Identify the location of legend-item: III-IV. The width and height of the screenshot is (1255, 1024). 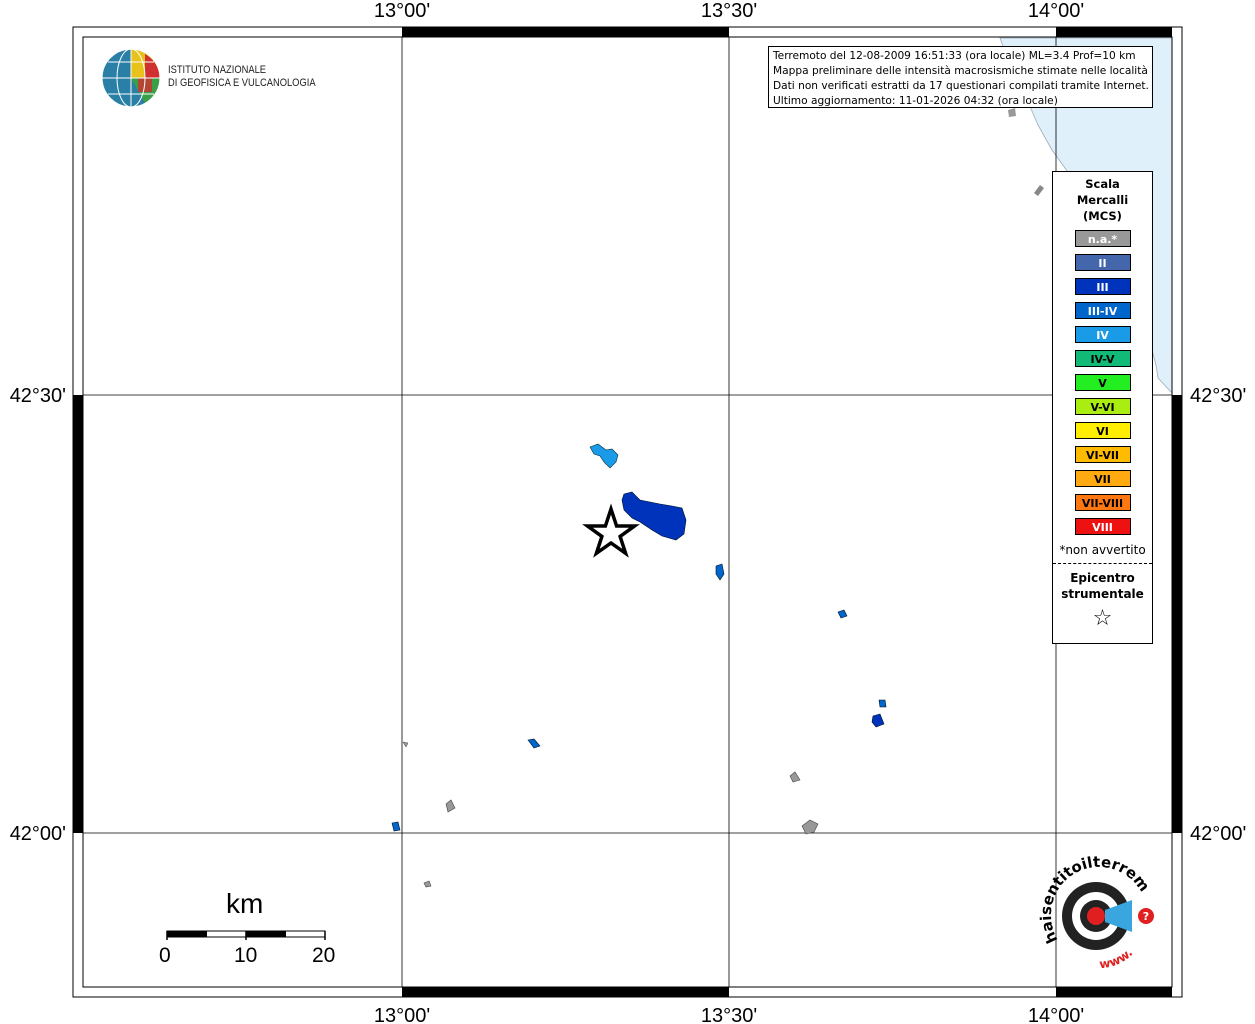
(1102, 310).